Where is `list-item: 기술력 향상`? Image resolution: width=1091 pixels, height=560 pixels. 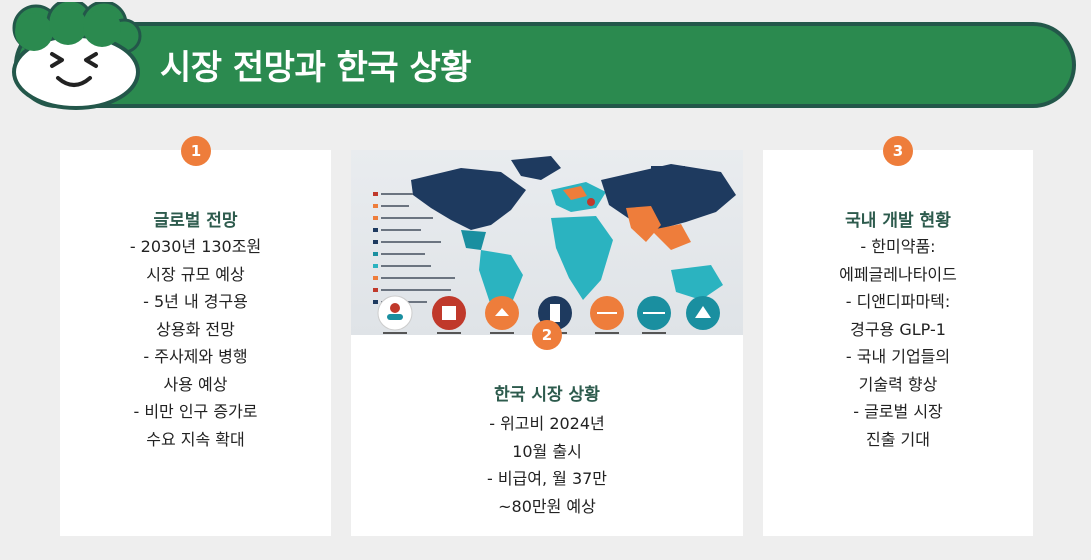
list-item: 기술력 향상 is located at coordinates (898, 384).